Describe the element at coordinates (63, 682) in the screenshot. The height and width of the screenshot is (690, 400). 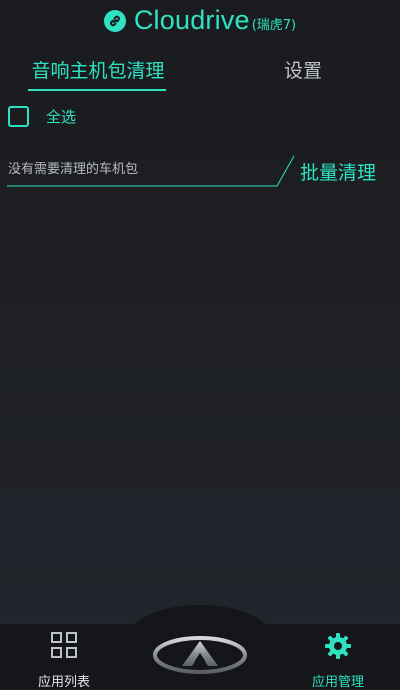
I see `nav-app-list-label: 应用列表` at that location.